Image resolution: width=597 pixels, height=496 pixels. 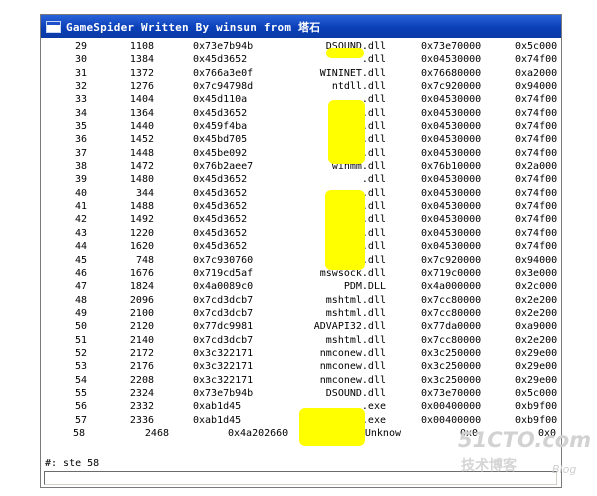 What do you see at coordinates (536, 167) in the screenshot?
I see `module-size: 0x2a000` at bounding box center [536, 167].